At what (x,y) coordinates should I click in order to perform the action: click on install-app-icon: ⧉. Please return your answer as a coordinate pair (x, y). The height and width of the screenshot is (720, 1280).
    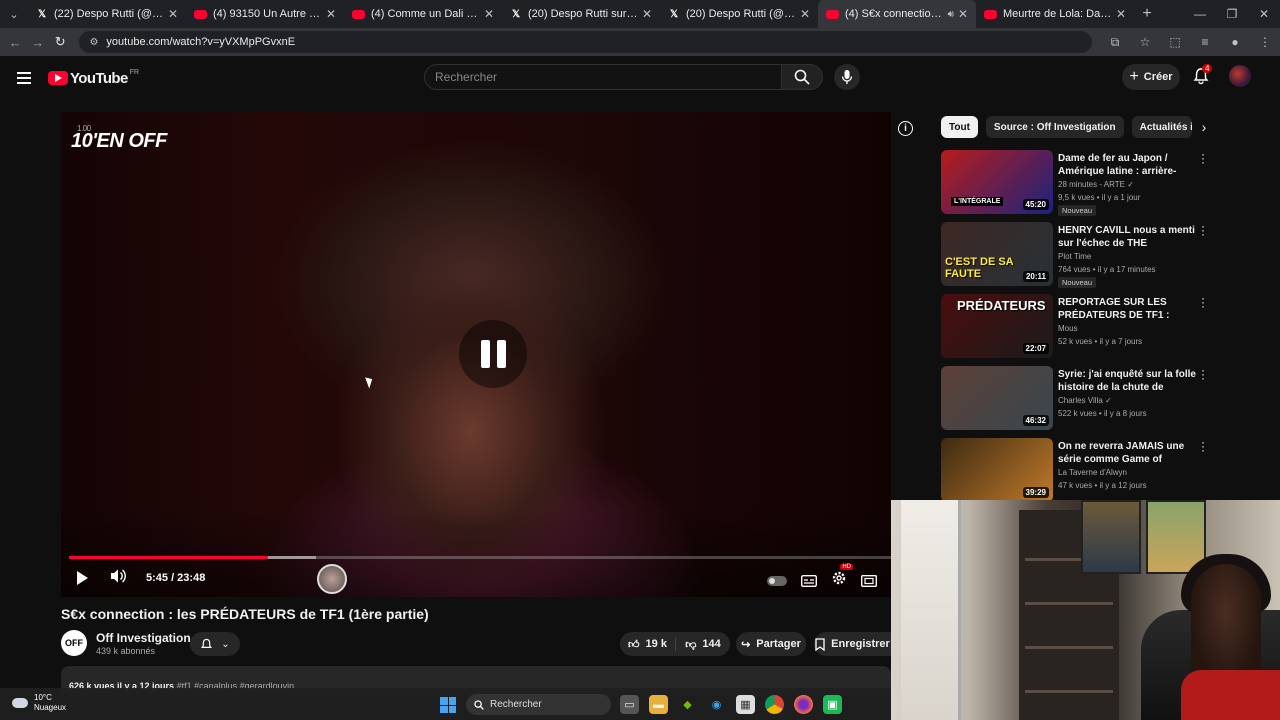
    Looking at the image, I should click on (1115, 42).